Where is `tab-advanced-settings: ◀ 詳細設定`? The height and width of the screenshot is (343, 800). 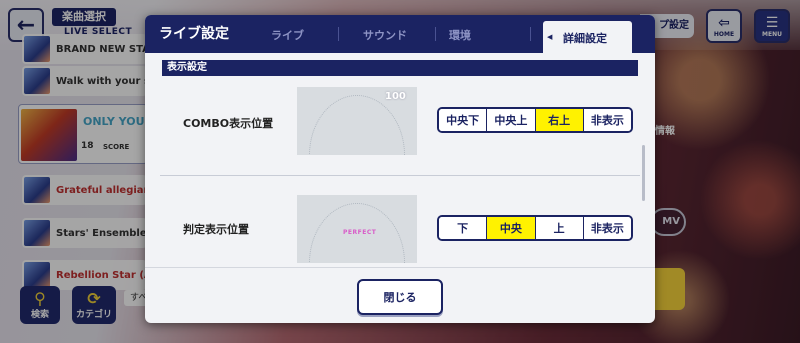
tab-advanced-settings: ◀ 詳細設定 is located at coordinates (587, 37).